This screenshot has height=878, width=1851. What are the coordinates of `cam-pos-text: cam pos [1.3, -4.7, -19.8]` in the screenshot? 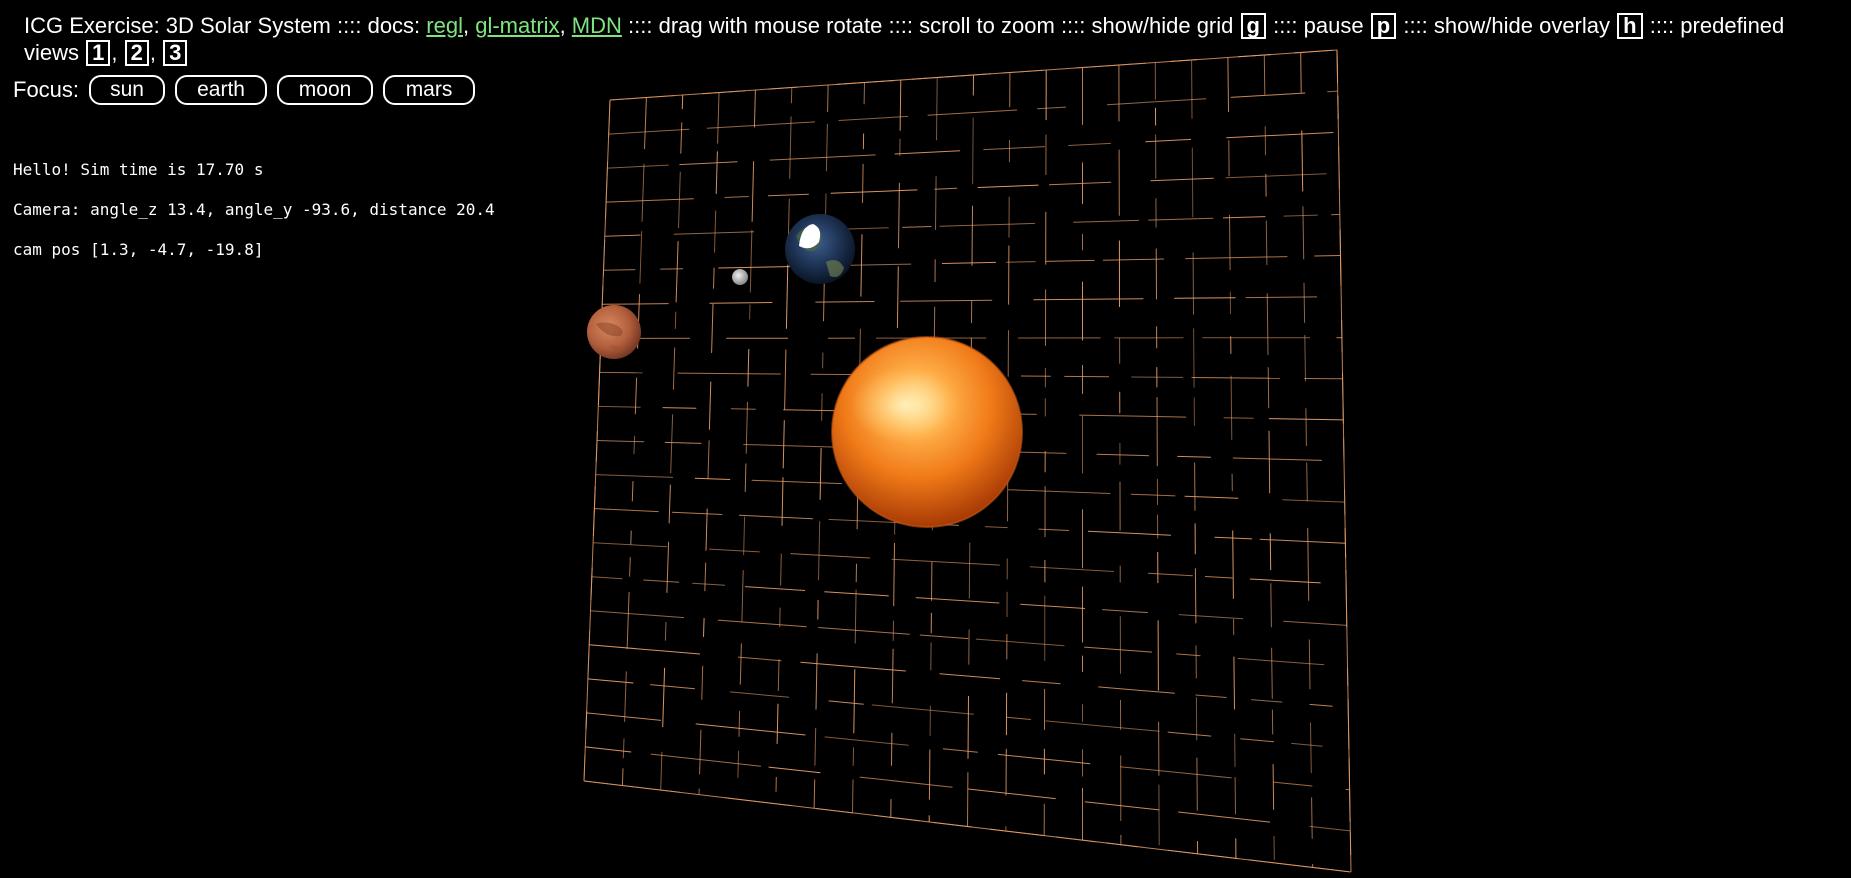 It's located at (138, 249).